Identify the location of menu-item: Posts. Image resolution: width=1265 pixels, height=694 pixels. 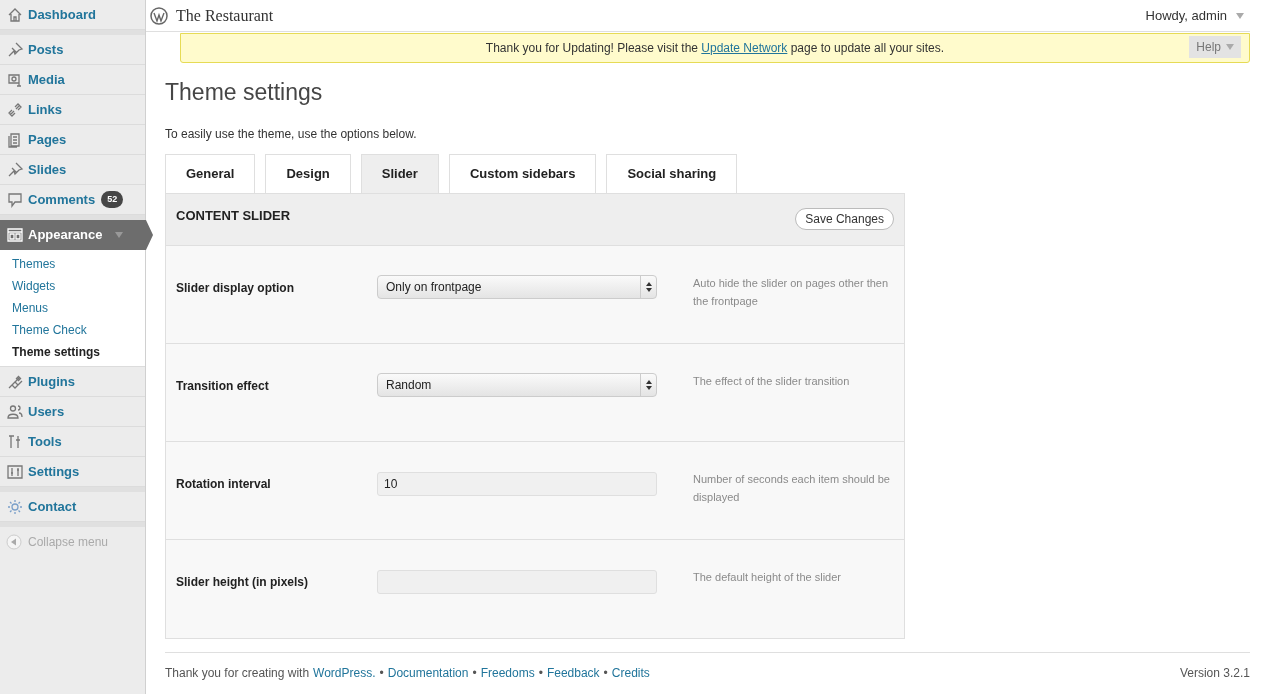
(72, 50).